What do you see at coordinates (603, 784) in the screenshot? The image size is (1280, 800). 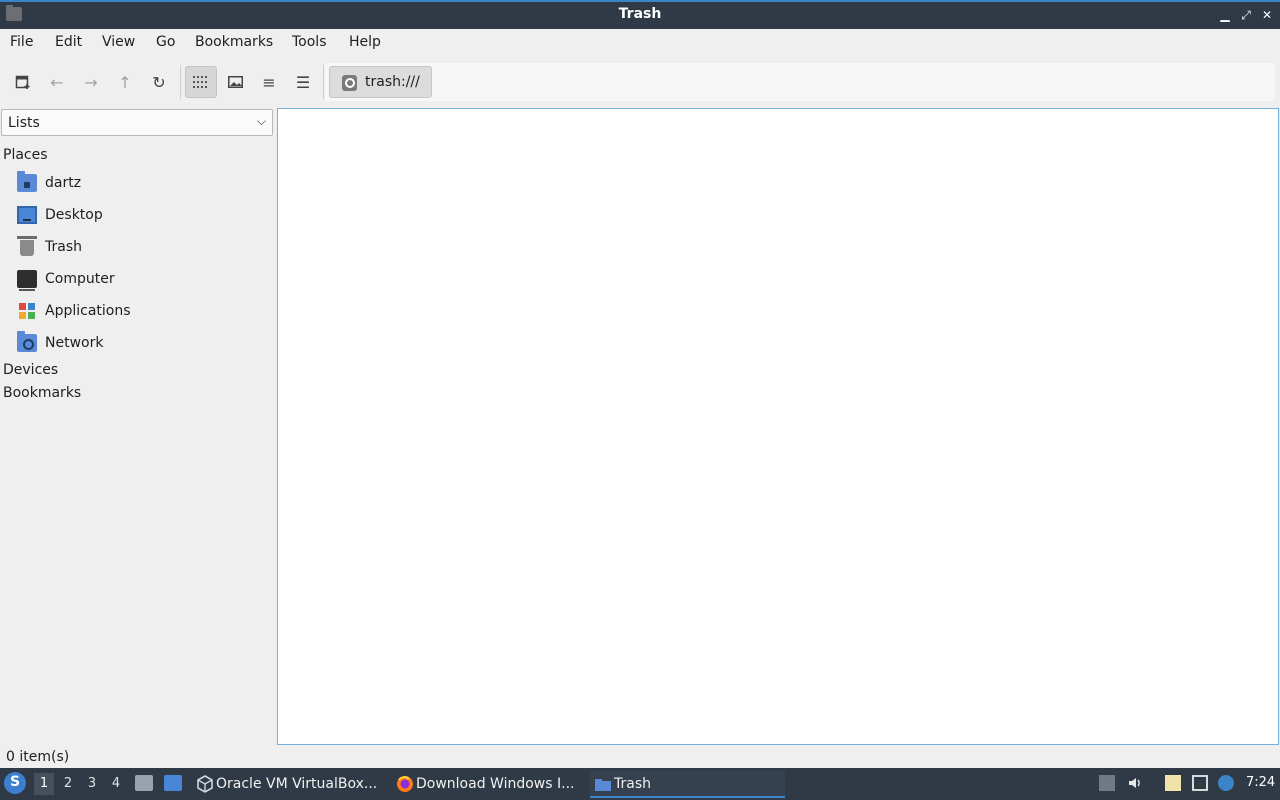 I see `folder-icon` at bounding box center [603, 784].